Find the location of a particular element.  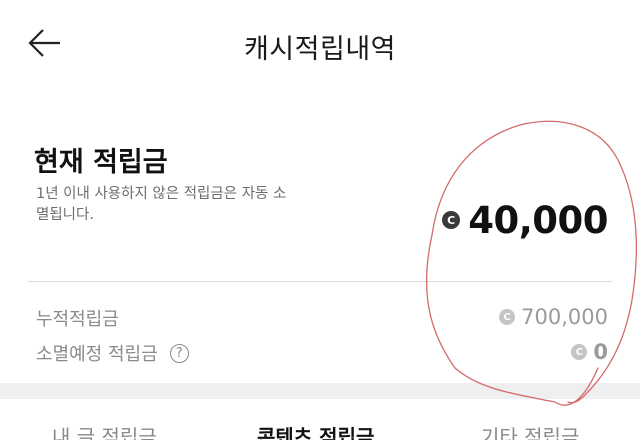

expiring-value: 0 is located at coordinates (600, 352).